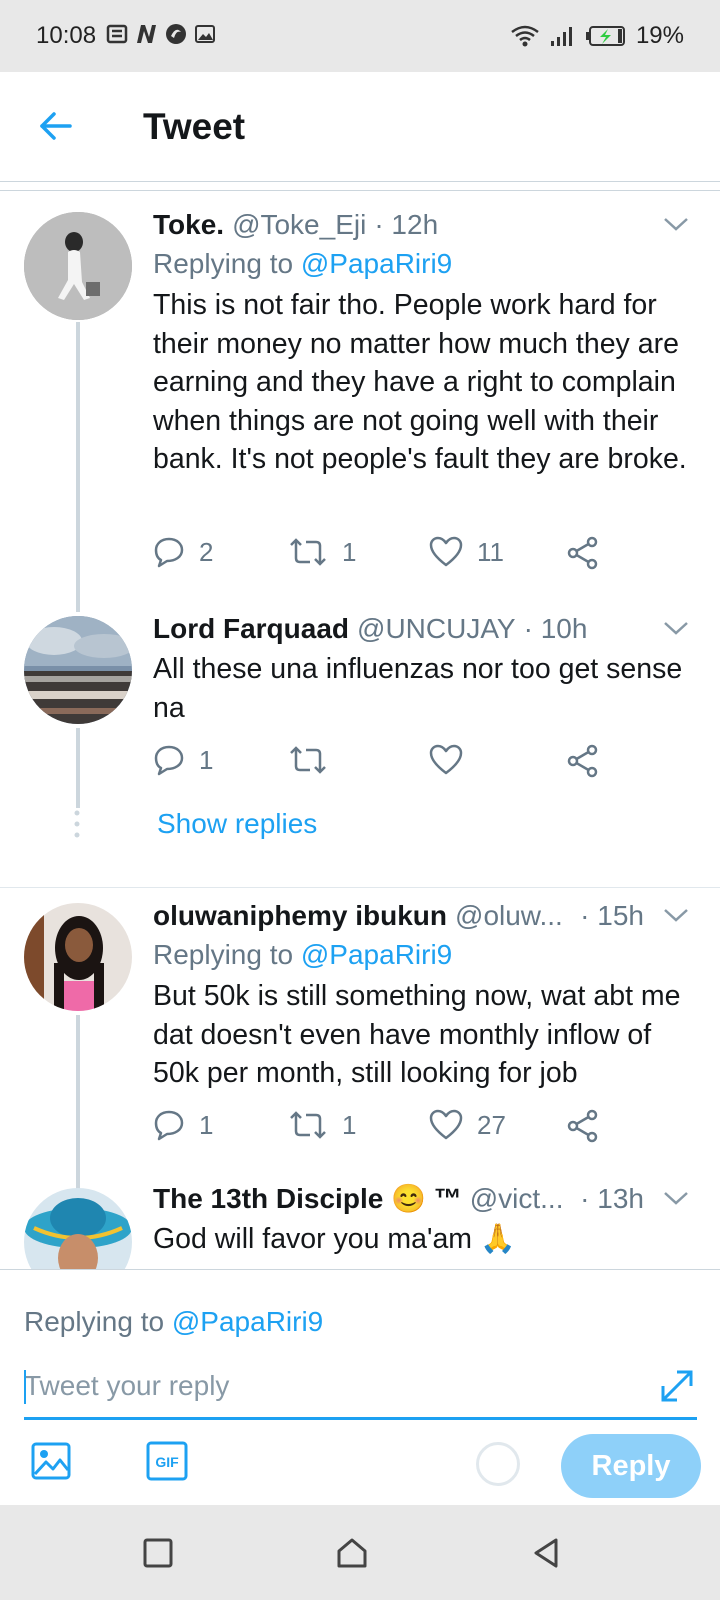 The height and width of the screenshot is (1600, 720). What do you see at coordinates (56, 126) in the screenshot?
I see `arrow-left-icon` at bounding box center [56, 126].